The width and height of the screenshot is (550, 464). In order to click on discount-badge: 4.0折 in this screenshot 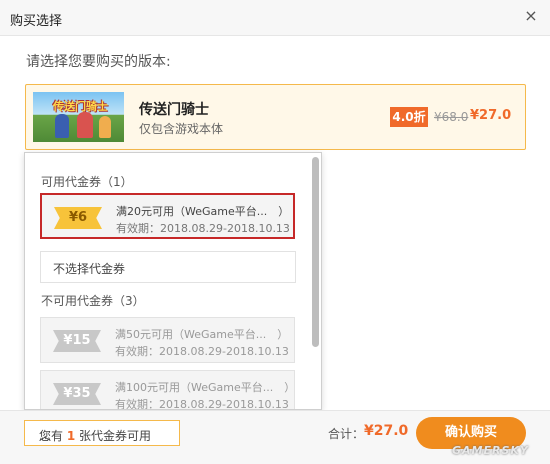, I will do `click(409, 117)`.